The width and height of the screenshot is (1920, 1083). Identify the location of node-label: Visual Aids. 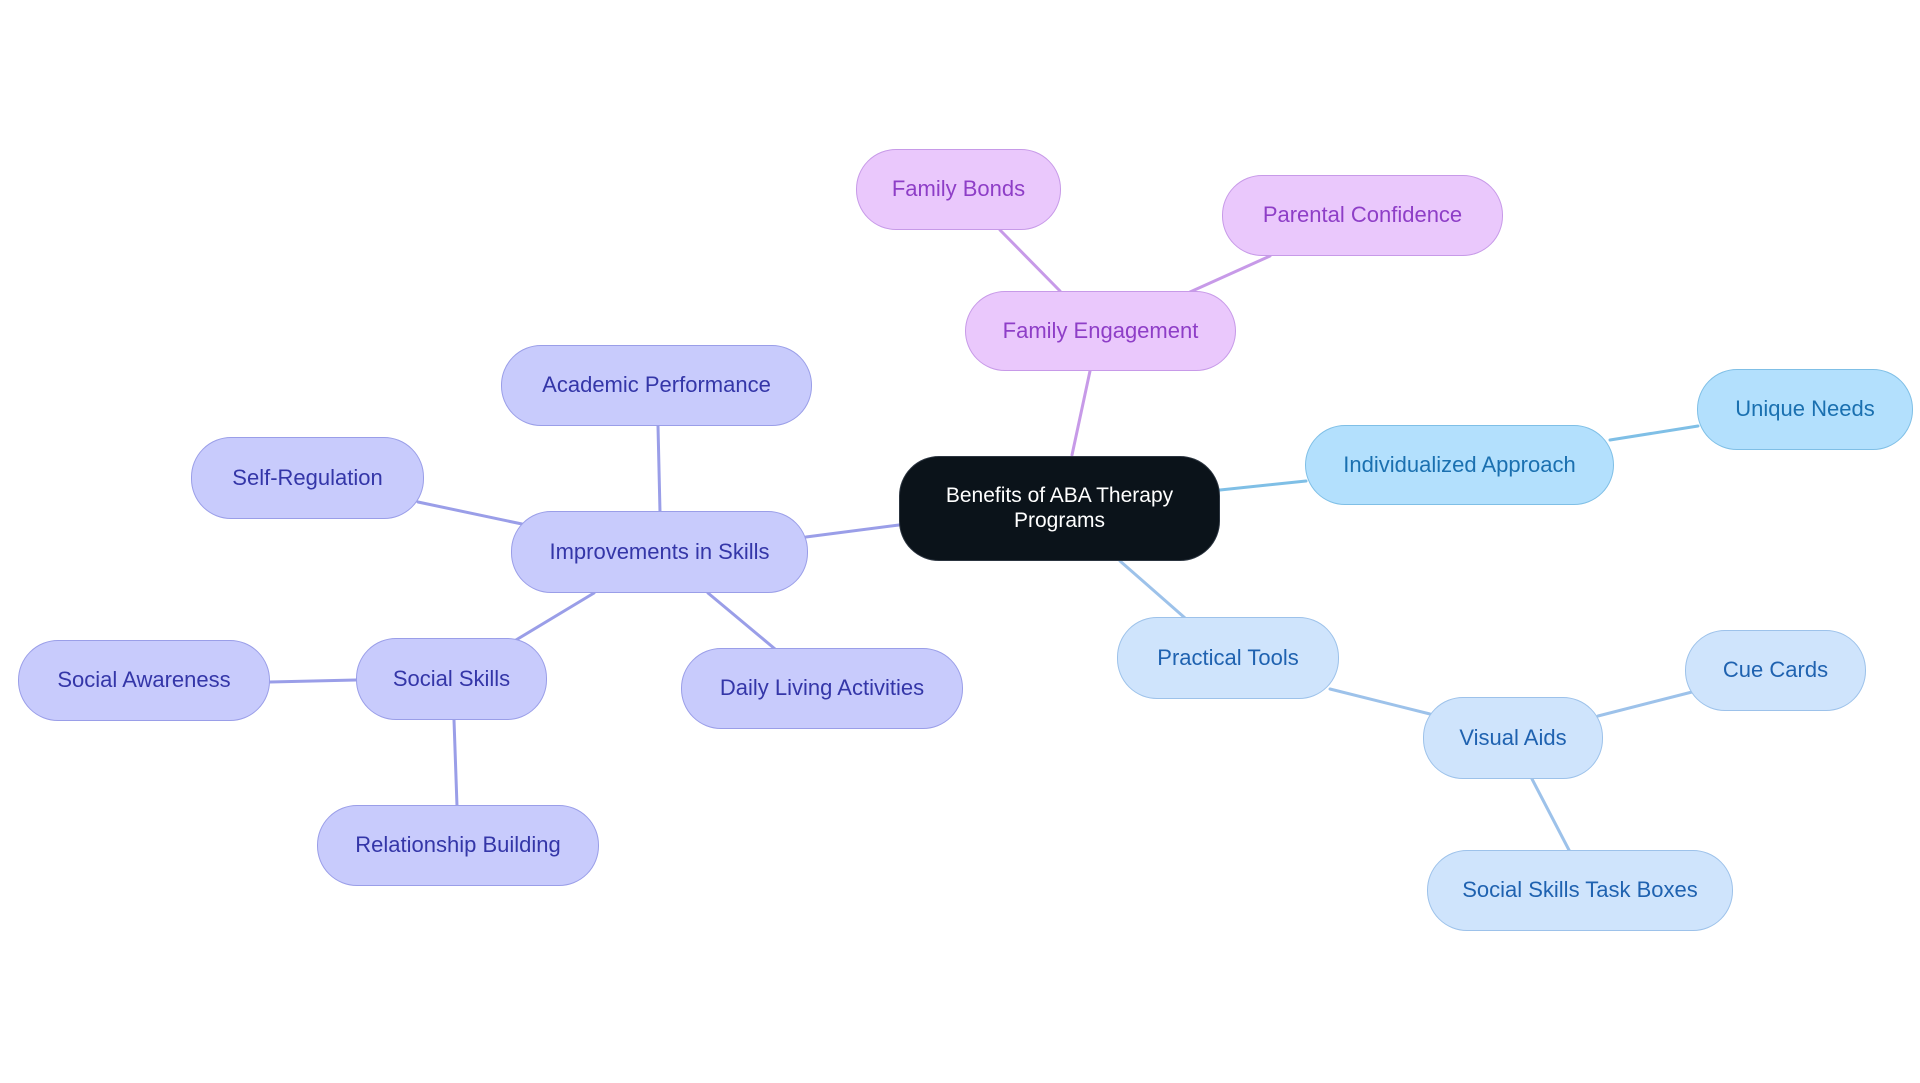
(1513, 737).